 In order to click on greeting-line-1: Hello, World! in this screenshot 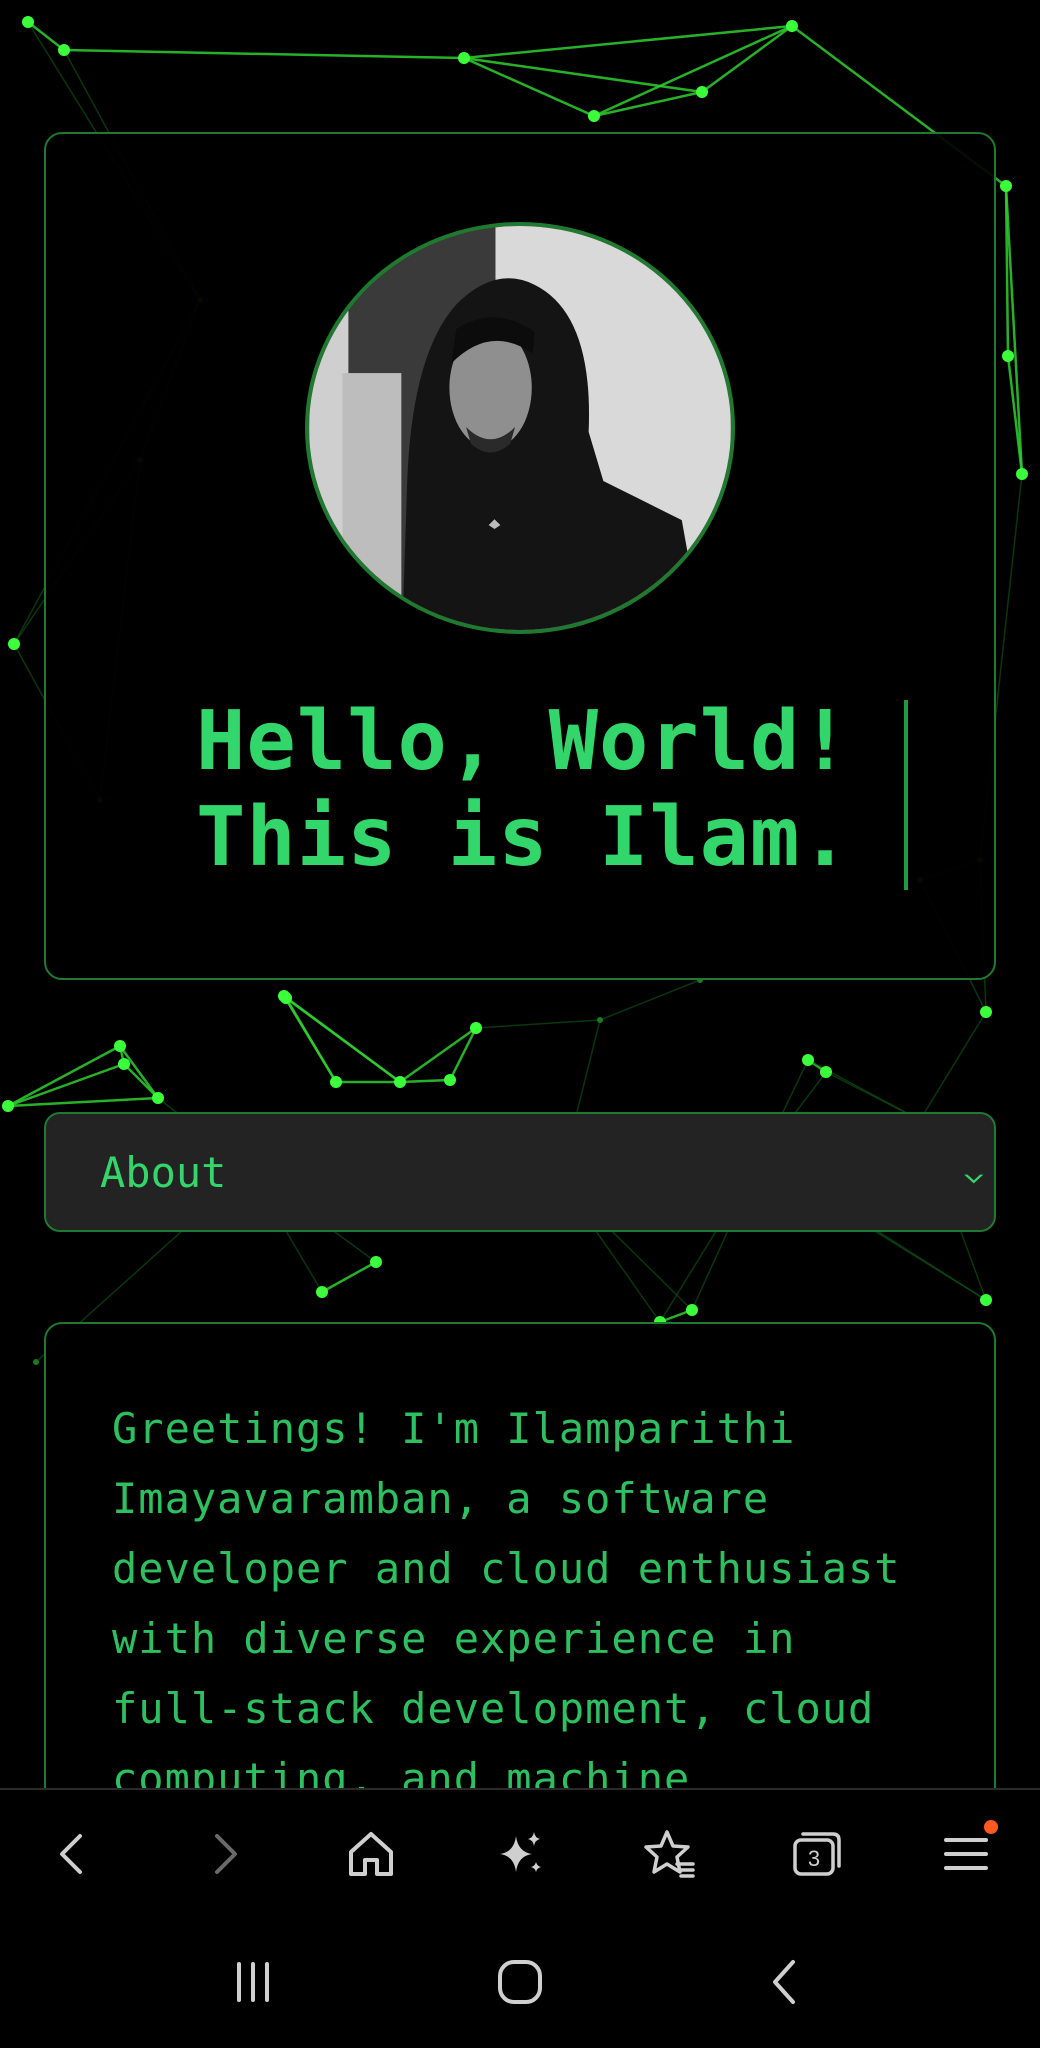, I will do `click(523, 741)`.